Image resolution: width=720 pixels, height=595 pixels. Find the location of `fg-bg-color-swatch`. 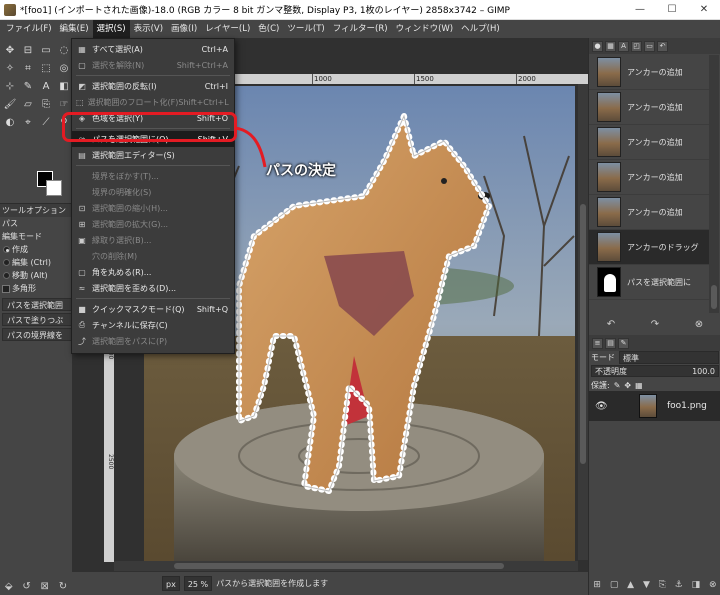

fg-bg-color-swatch is located at coordinates (50, 184).